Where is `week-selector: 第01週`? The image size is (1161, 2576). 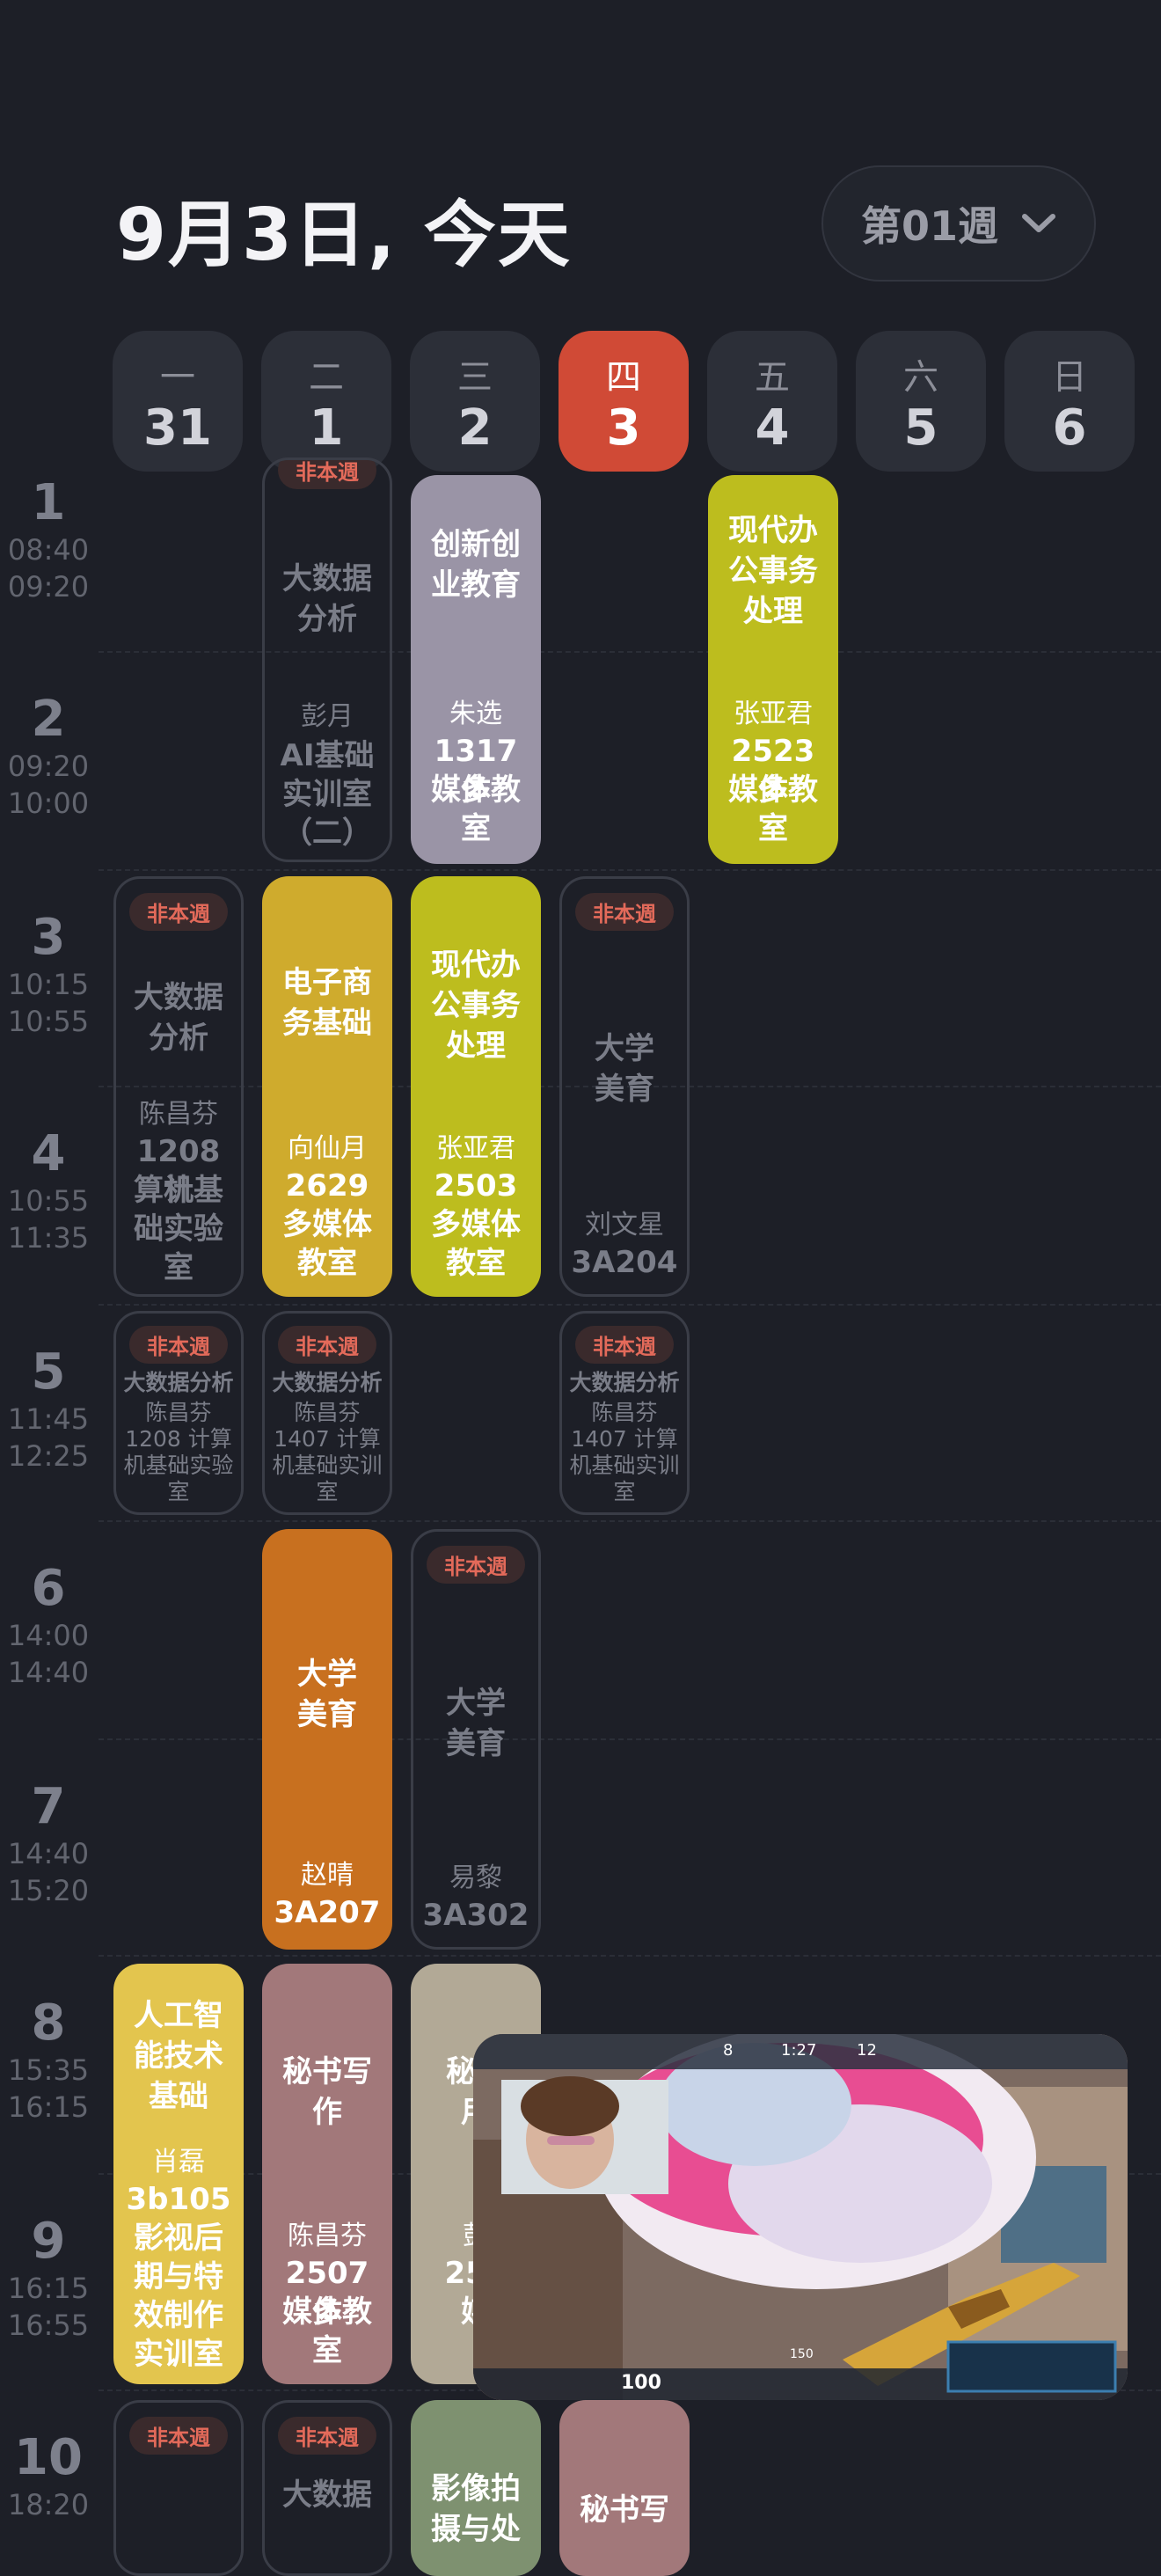 week-selector: 第01週 is located at coordinates (958, 223).